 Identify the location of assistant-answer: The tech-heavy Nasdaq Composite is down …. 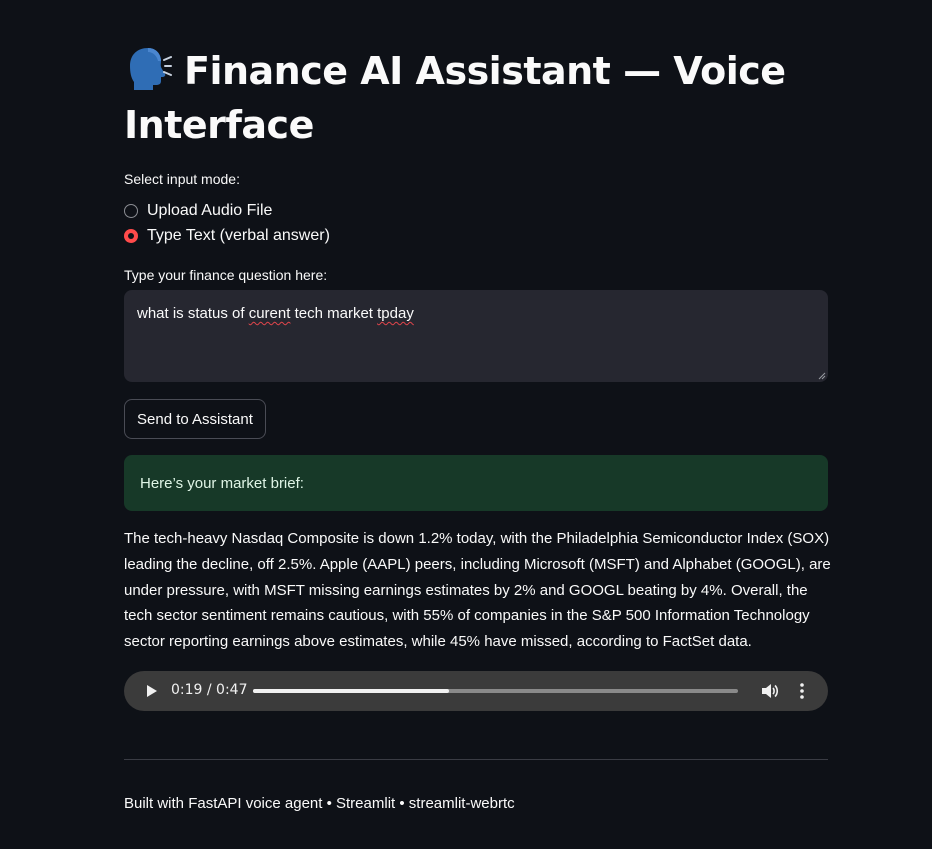
(477, 590).